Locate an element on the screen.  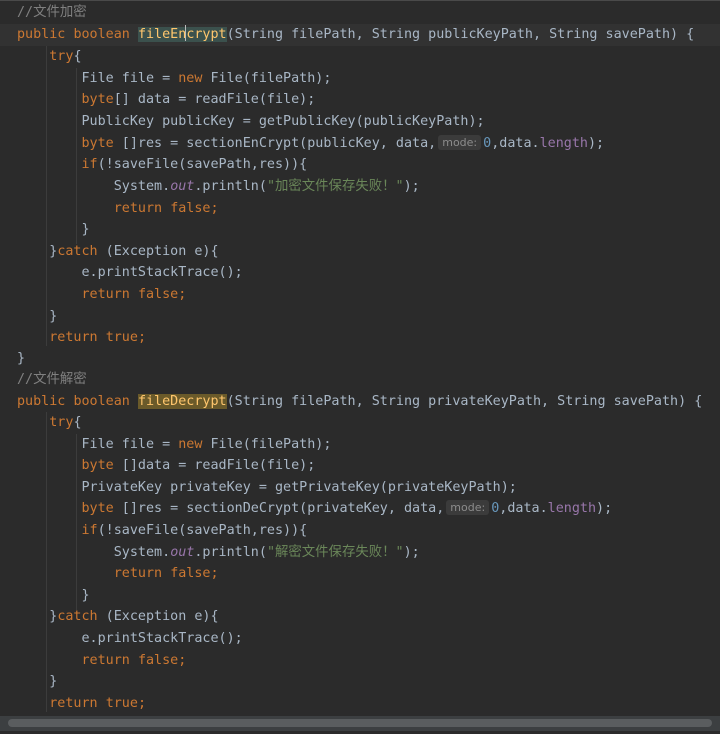
code-line: System.out.println("加密文件保存失败！"); is located at coordinates (360, 187).